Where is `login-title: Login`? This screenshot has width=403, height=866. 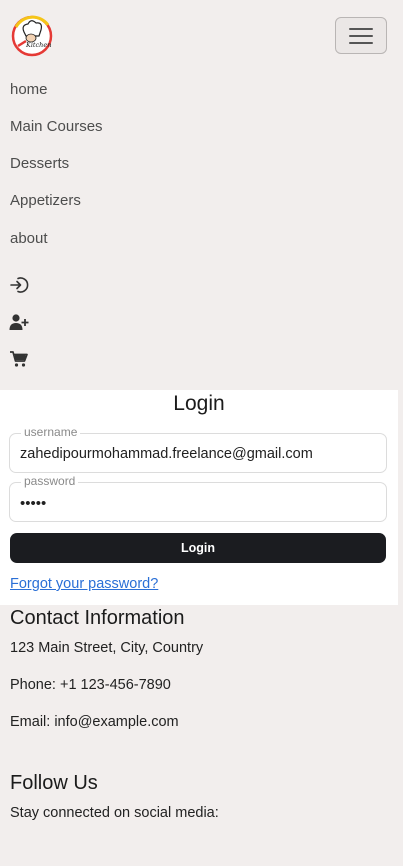 login-title: Login is located at coordinates (199, 403).